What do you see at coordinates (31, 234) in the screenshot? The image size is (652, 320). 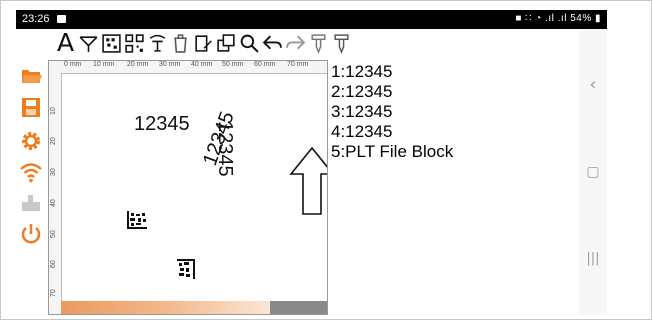 I see `power-icon` at bounding box center [31, 234].